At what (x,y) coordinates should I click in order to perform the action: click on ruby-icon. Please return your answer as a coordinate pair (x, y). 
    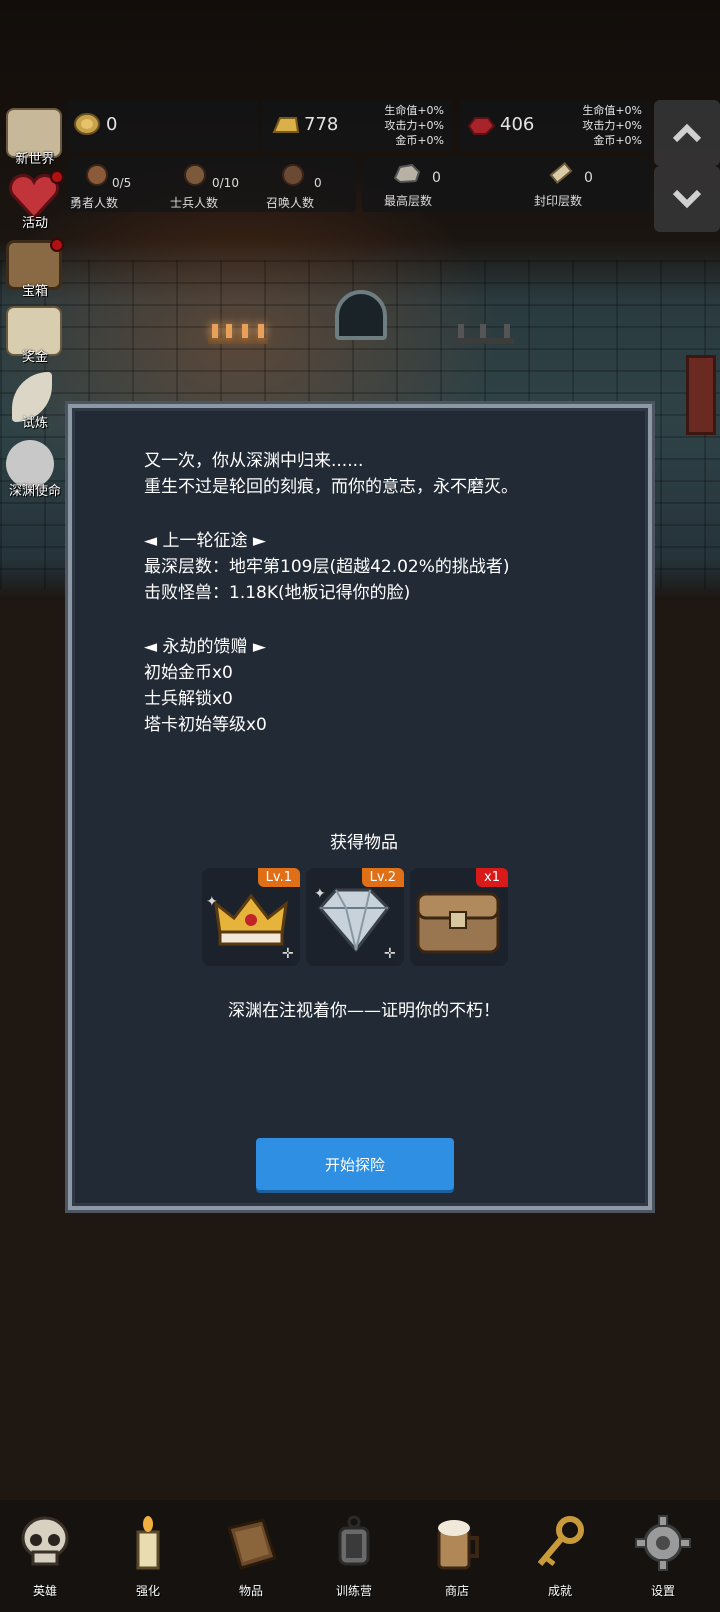
    Looking at the image, I should click on (481, 126).